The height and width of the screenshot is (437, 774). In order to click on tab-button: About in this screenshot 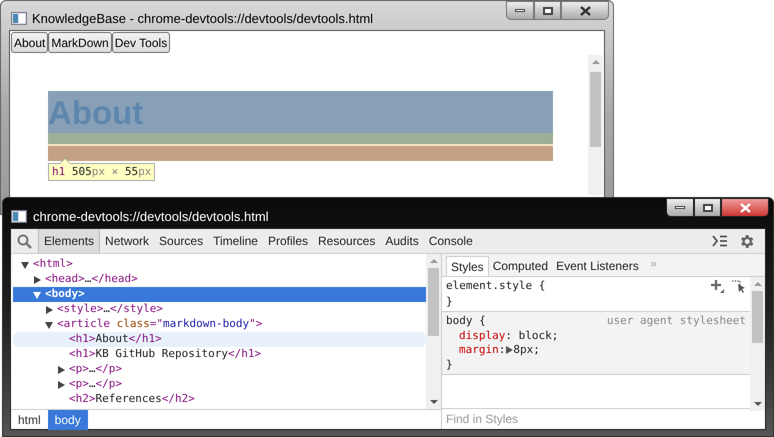, I will do `click(29, 42)`.